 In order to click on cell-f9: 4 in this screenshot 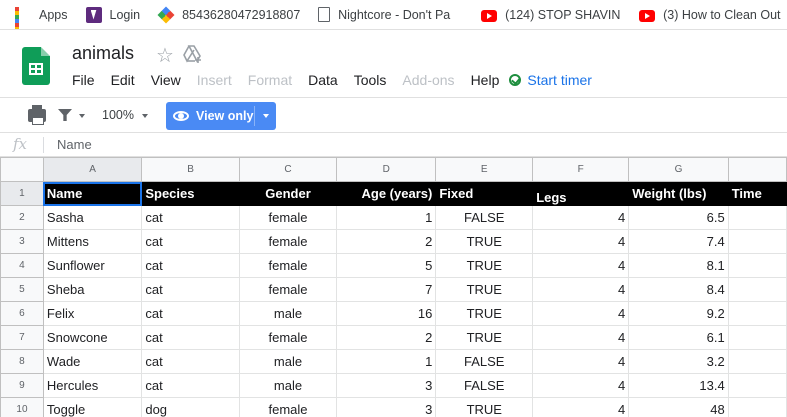, I will do `click(581, 385)`.